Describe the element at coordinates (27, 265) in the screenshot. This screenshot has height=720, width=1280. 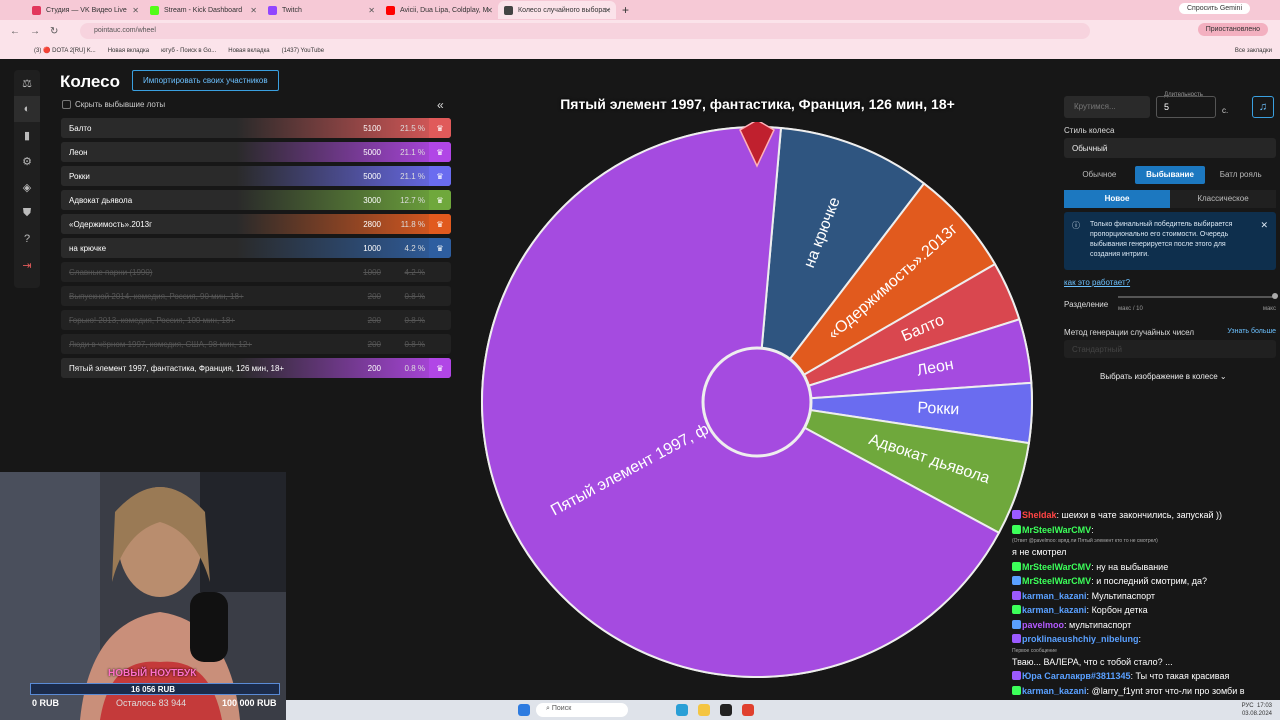
I see `logout-icon: ⇥` at that location.